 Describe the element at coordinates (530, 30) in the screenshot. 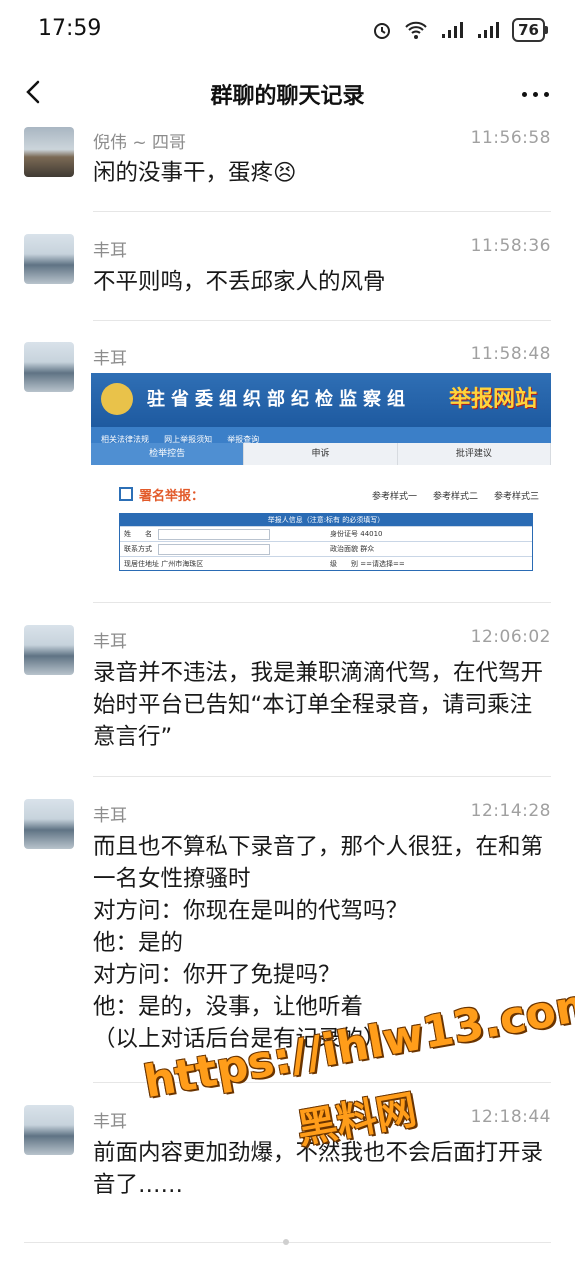

I see `battery-icon: 76` at that location.